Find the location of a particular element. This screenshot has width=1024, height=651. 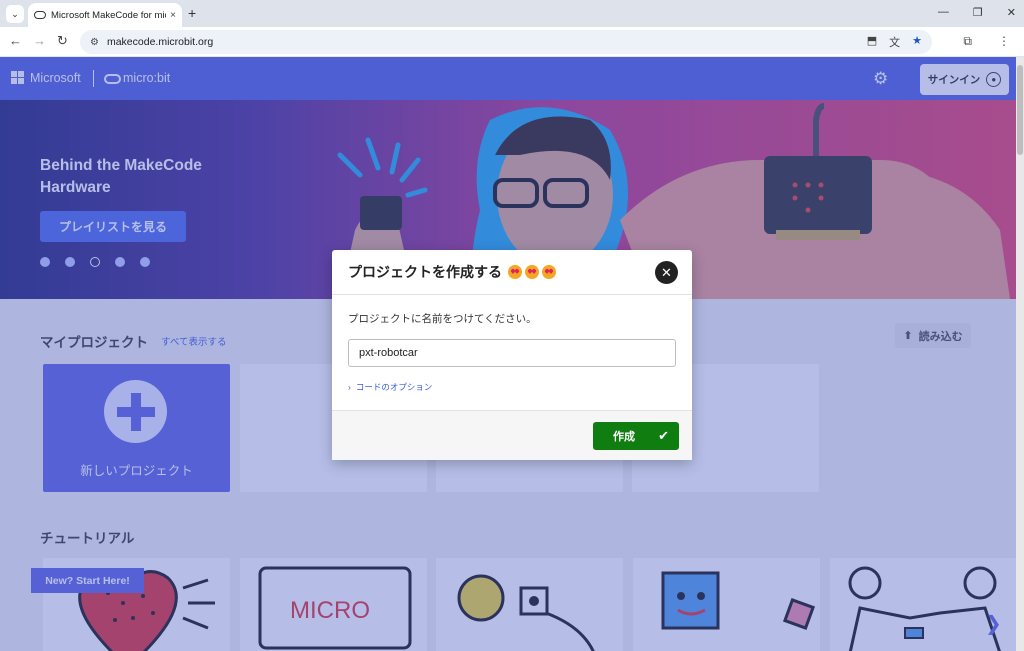

chevron-right-icon: › is located at coordinates (349, 387).